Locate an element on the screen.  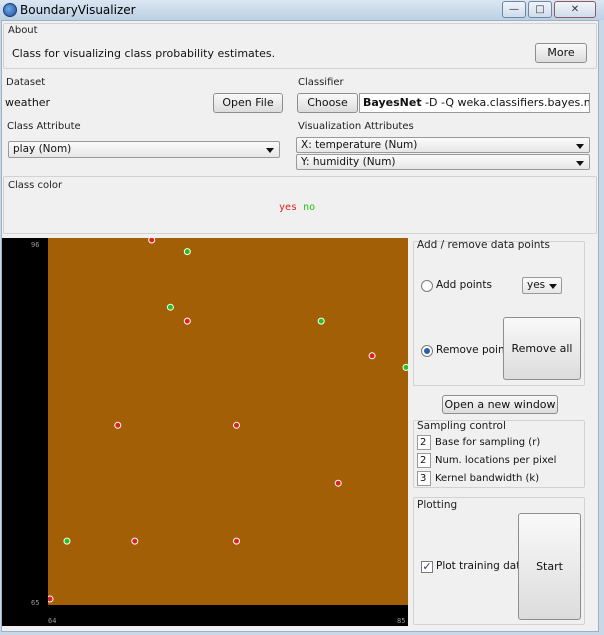
close-icon: ✕ is located at coordinates (575, 9).